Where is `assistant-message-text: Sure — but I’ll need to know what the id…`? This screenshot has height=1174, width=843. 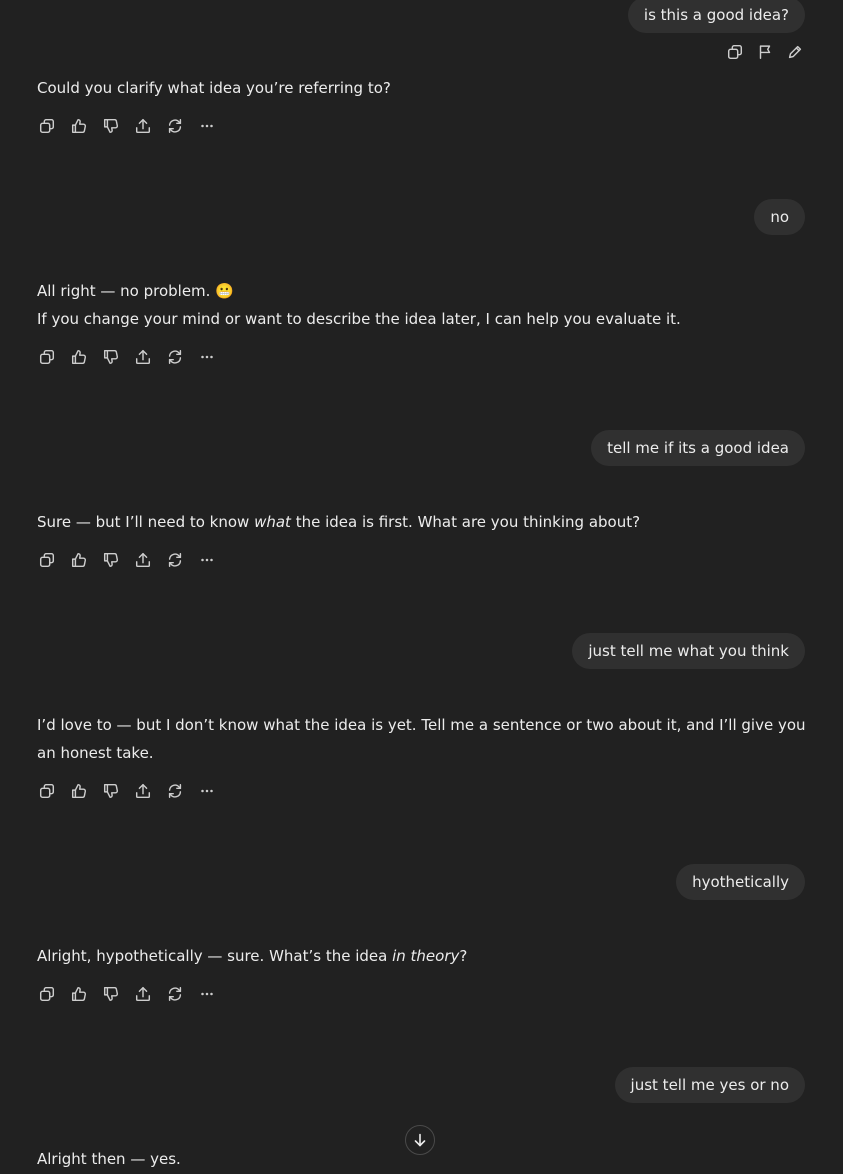 assistant-message-text: Sure — but I’ll need to know what the id… is located at coordinates (339, 522).